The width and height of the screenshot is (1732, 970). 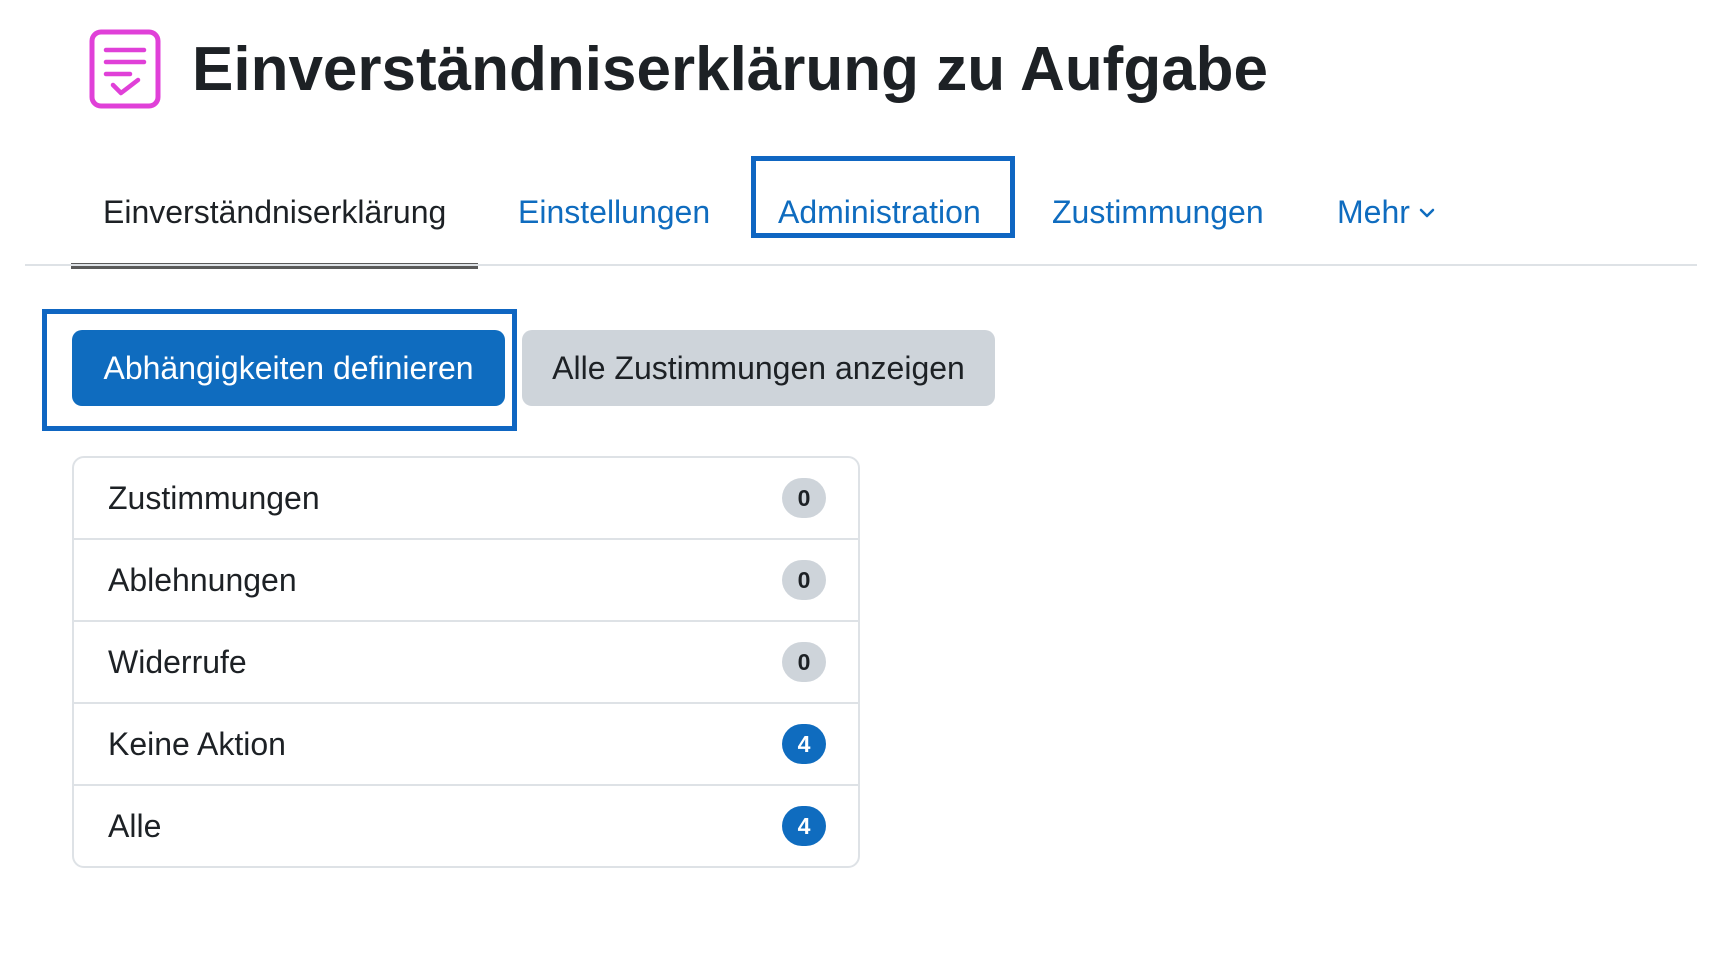 What do you see at coordinates (1427, 213) in the screenshot?
I see `chevron-down-icon` at bounding box center [1427, 213].